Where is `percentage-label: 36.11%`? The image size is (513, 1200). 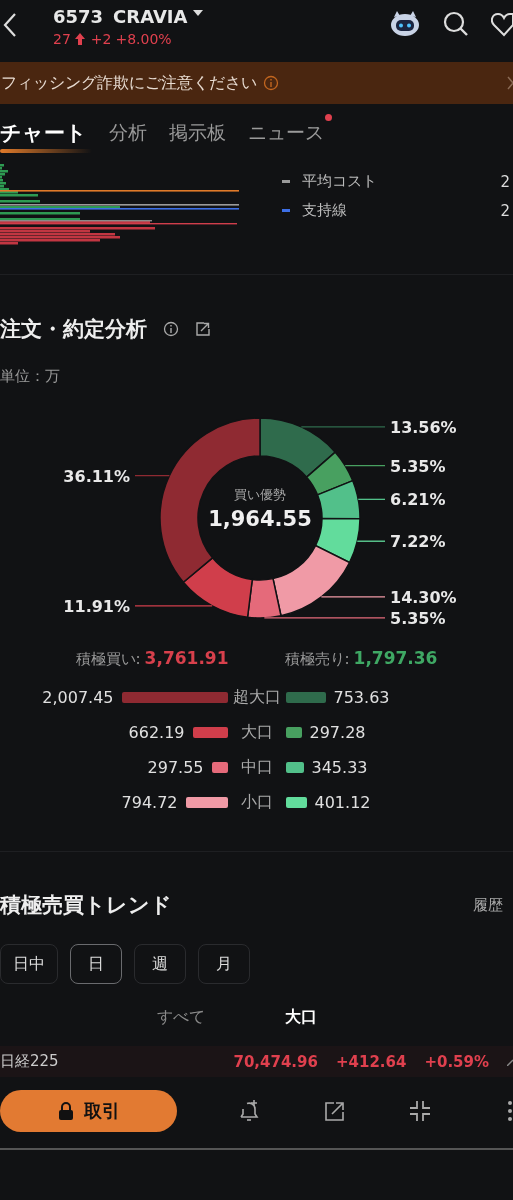 percentage-label: 36.11% is located at coordinates (96, 476).